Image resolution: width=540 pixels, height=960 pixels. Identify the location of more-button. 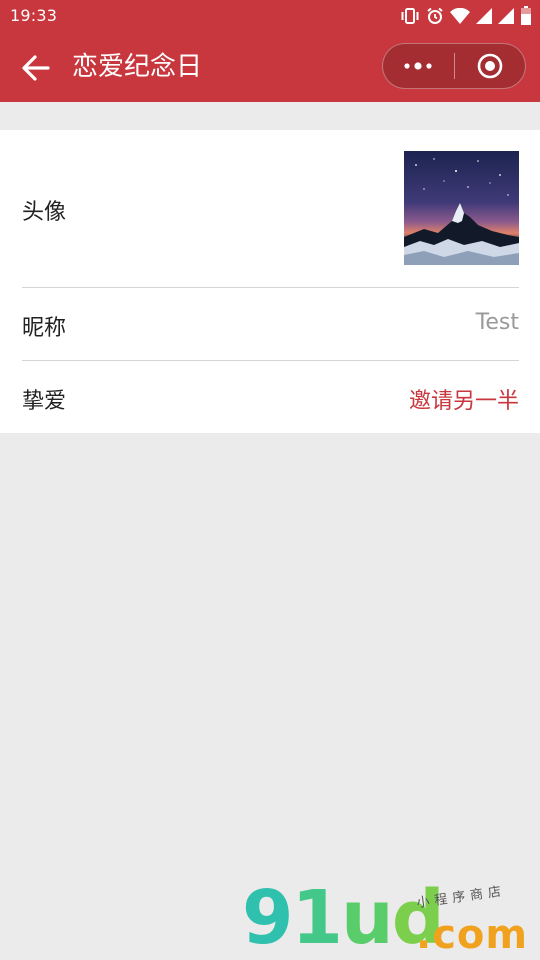
(418, 66).